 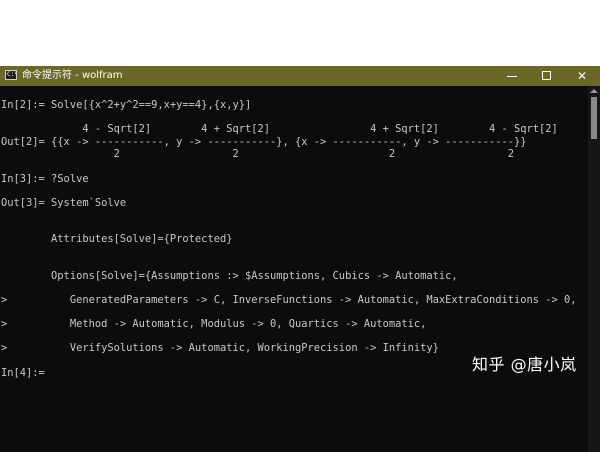 What do you see at coordinates (257, 154) in the screenshot?
I see `console-line-out2-denominators: 2 2 2 2` at bounding box center [257, 154].